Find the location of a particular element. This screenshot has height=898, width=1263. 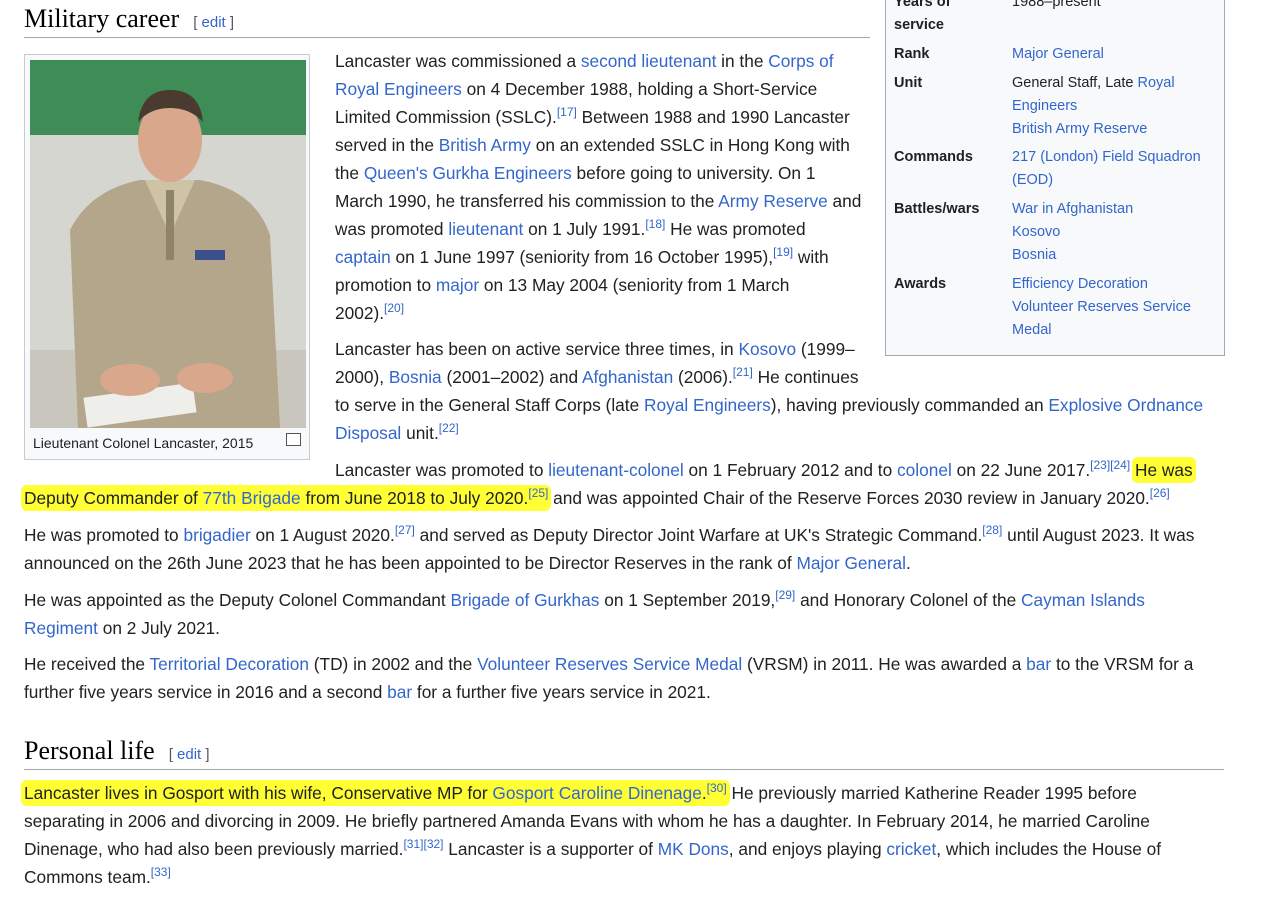

bar-link-2: bar is located at coordinates (399, 692).